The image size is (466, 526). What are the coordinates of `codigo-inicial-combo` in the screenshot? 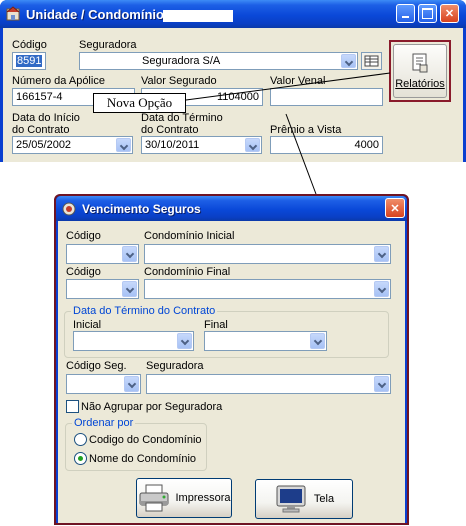 It's located at (102, 254).